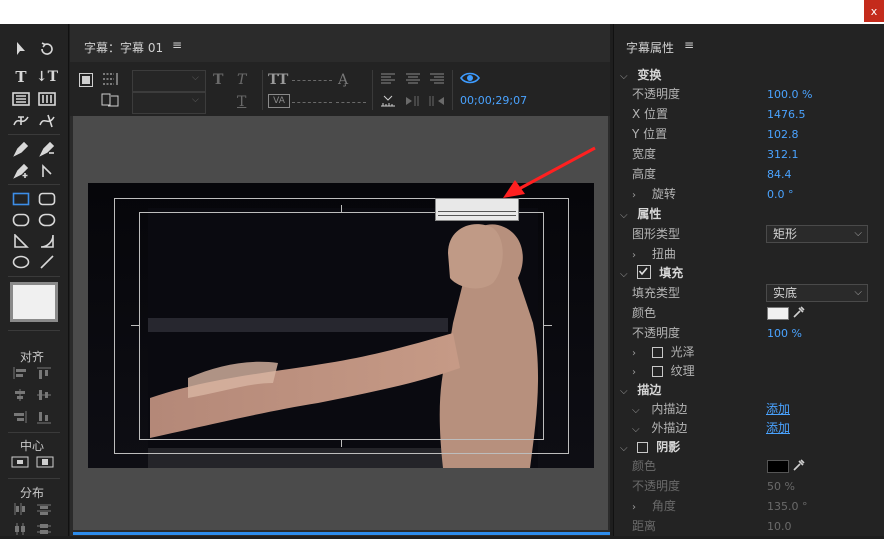 This screenshot has height=539, width=884. What do you see at coordinates (21, 149) in the screenshot?
I see `pen-tool-icon` at bounding box center [21, 149].